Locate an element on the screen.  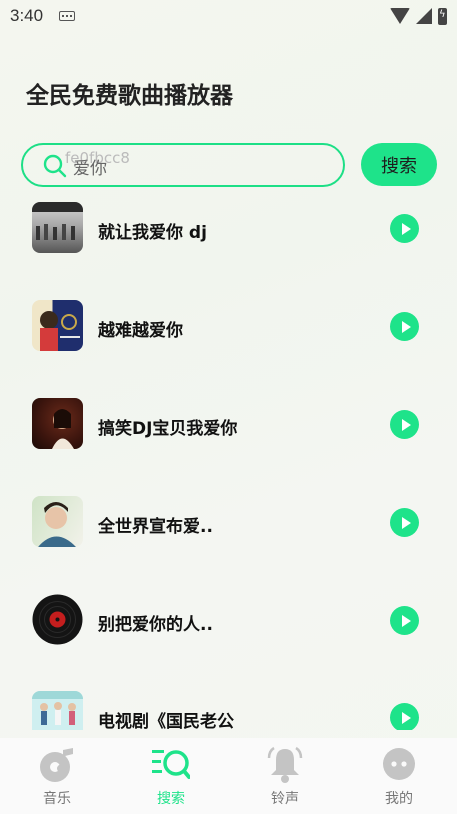
song-row: 越难越爱你 is located at coordinates (228, 330).